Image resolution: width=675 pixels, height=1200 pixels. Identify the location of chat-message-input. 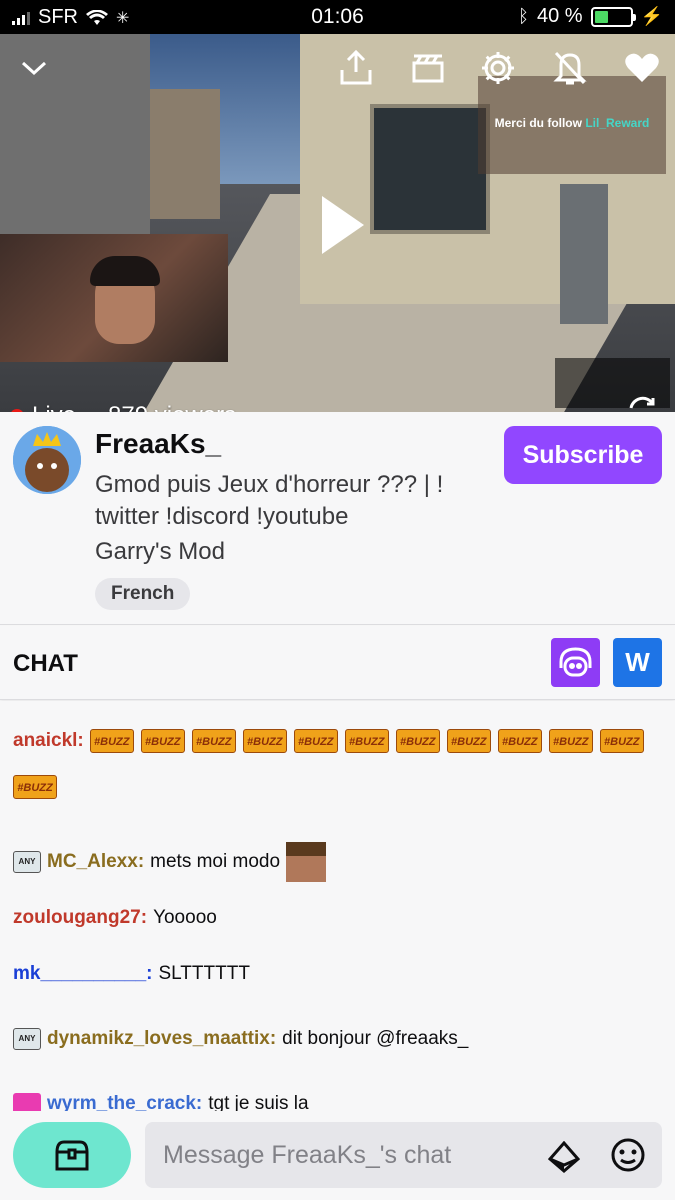
(403, 1155).